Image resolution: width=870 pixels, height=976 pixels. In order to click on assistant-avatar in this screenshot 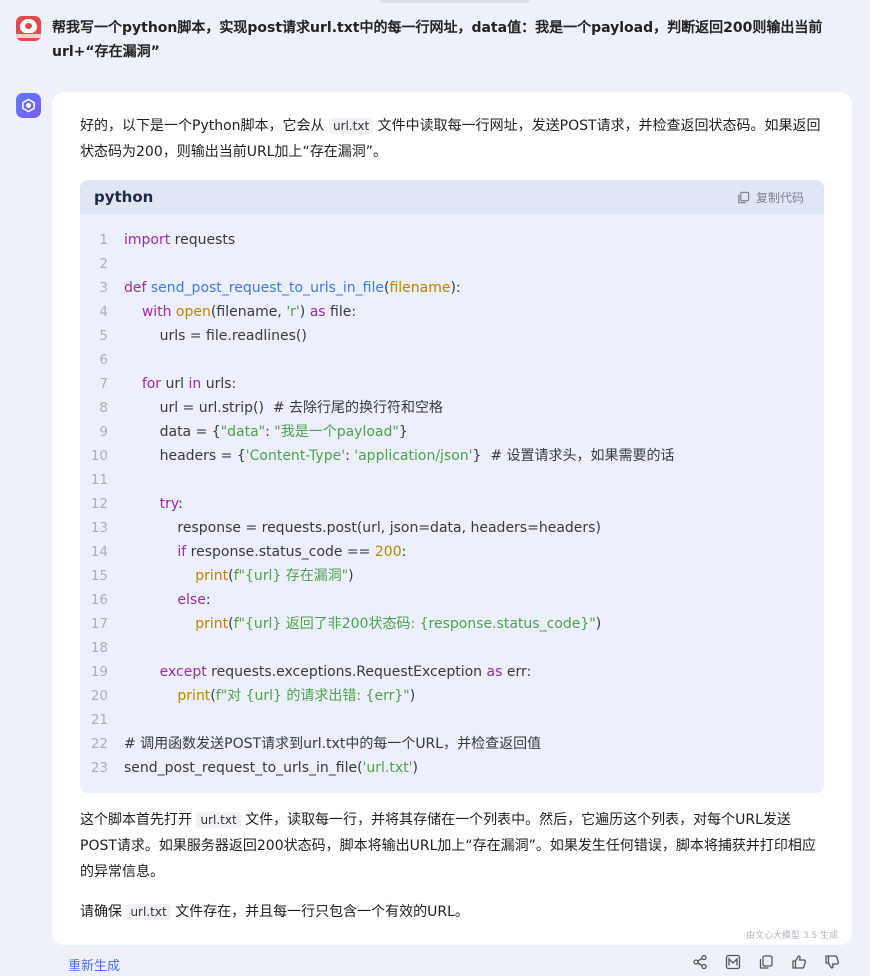, I will do `click(28, 105)`.